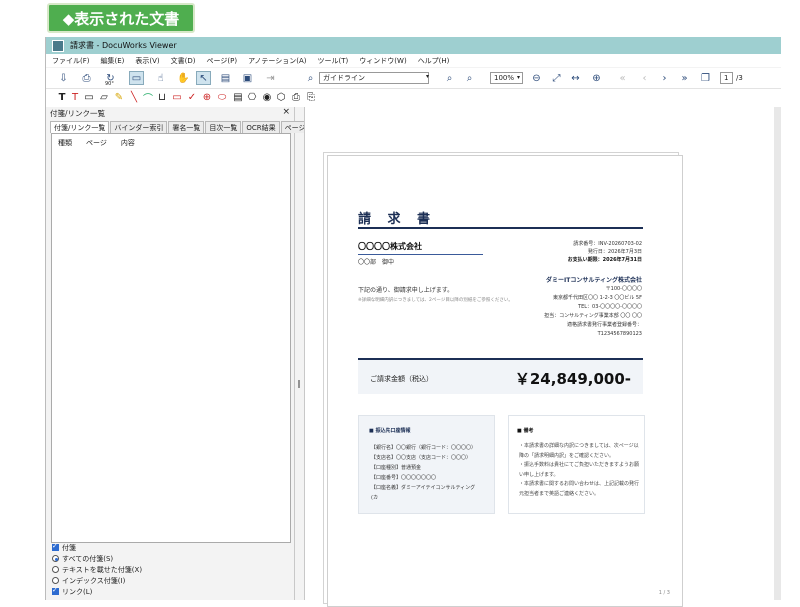  I want to click on menu-file: ファイル(F), so click(70, 61).